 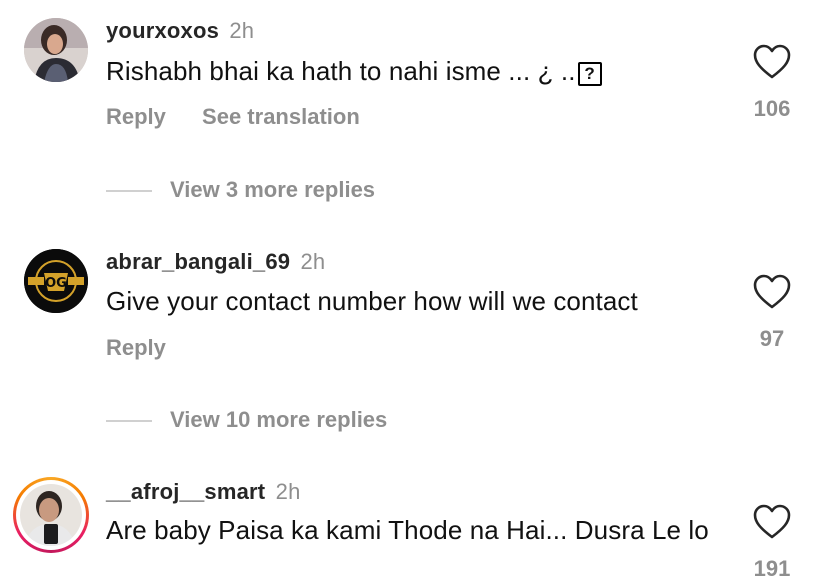 I want to click on view-more-label: View 3 more replies, so click(x=273, y=189).